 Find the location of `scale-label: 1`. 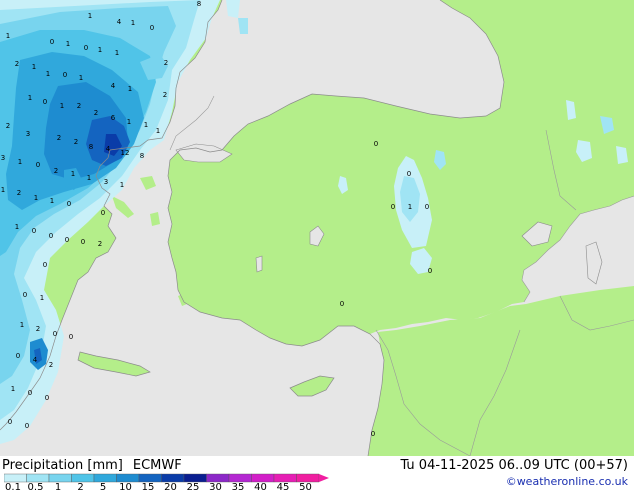

scale-label: 1 is located at coordinates (58, 487).